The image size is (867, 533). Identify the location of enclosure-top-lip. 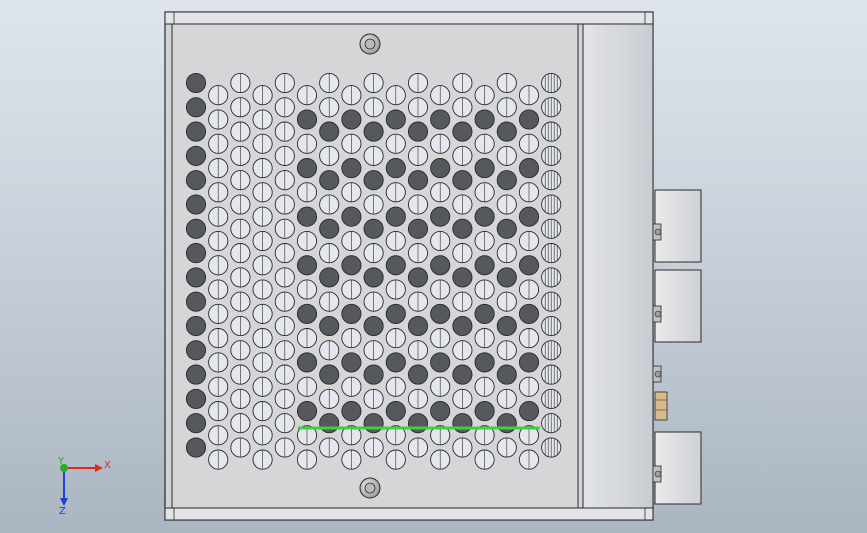
(409, 18).